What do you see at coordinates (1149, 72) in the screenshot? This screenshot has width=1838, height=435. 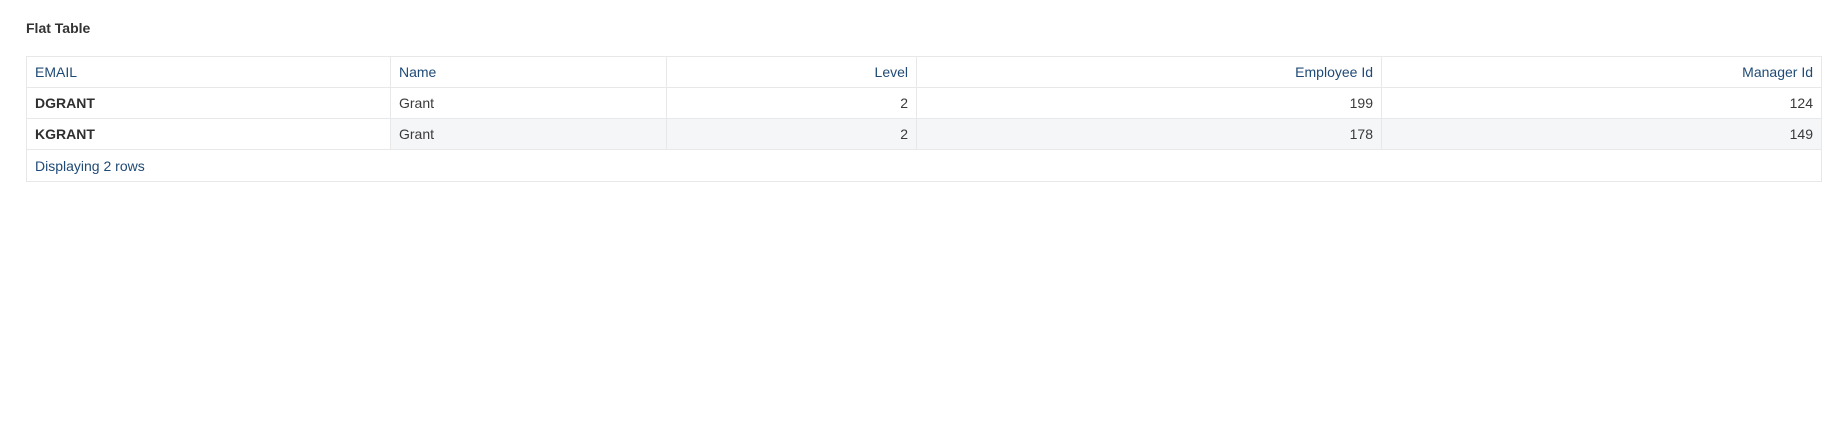 I see `column-header-employee-id: Employee Id` at bounding box center [1149, 72].